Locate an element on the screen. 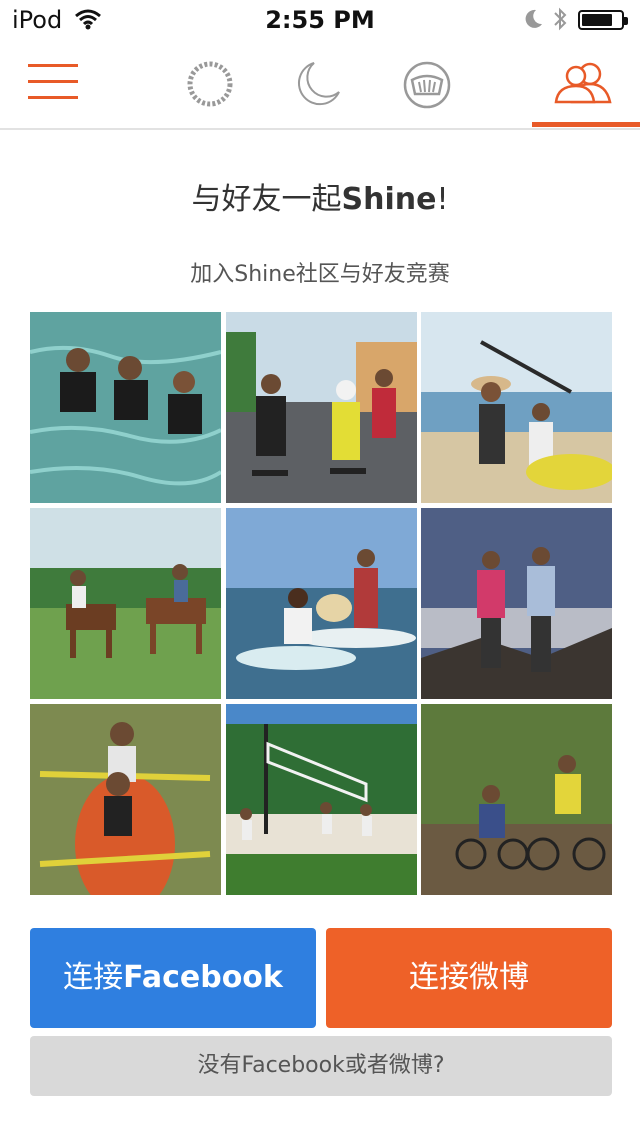  photo-horse-riders is located at coordinates (125, 603).